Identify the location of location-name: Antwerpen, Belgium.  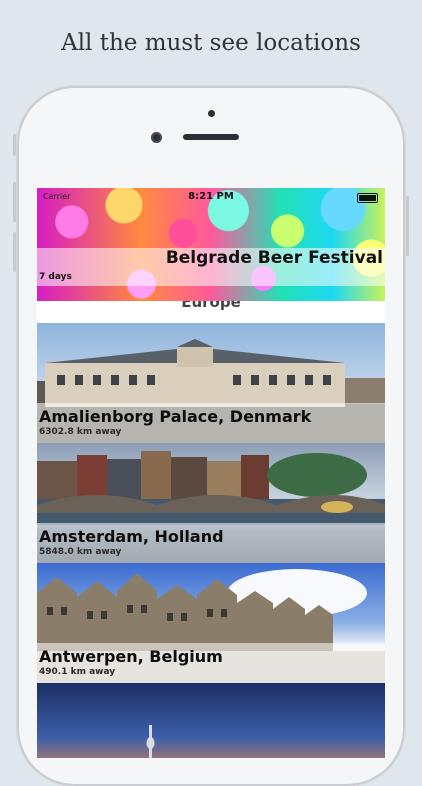
(131, 656).